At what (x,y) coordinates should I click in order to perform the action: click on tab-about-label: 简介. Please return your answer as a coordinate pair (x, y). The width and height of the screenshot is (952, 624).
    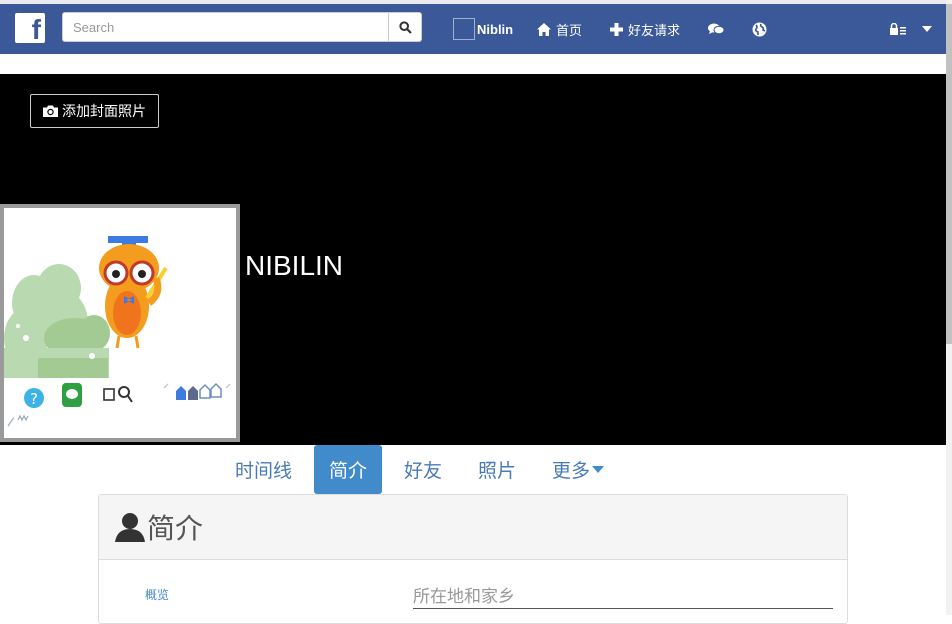
    Looking at the image, I should click on (348, 471).